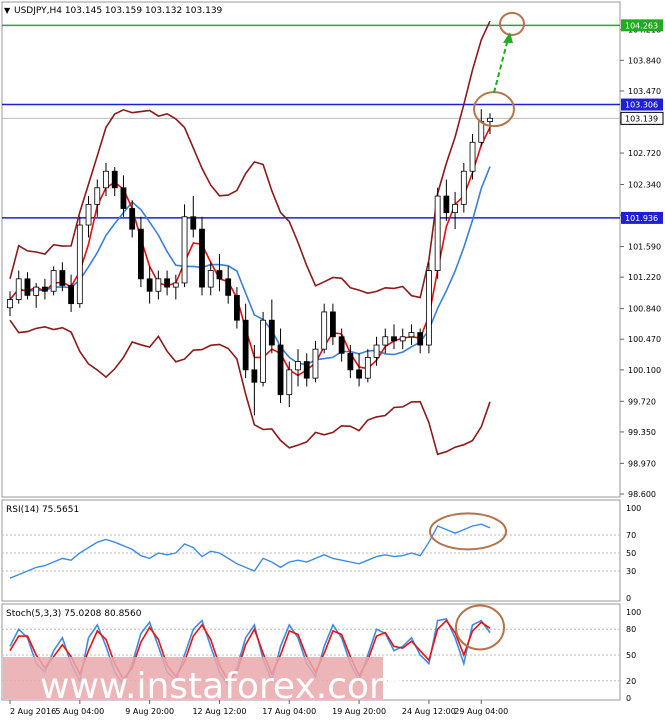  Describe the element at coordinates (644, 370) in the screenshot. I see `price-tick-label: 100.100` at that location.